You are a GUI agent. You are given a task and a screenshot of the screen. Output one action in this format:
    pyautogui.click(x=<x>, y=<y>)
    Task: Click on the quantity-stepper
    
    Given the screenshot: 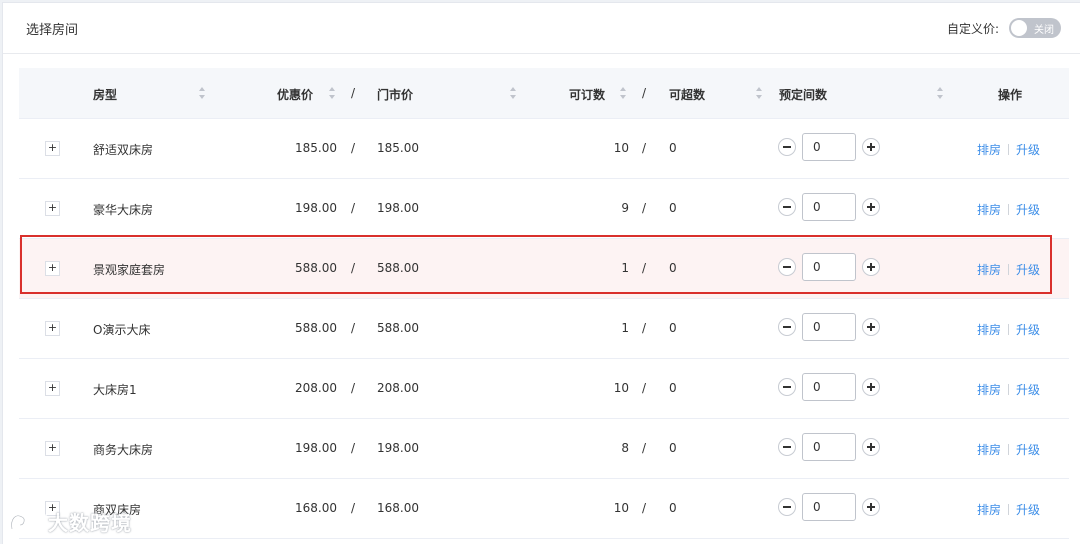 What is the action you would take?
    pyautogui.click(x=829, y=267)
    